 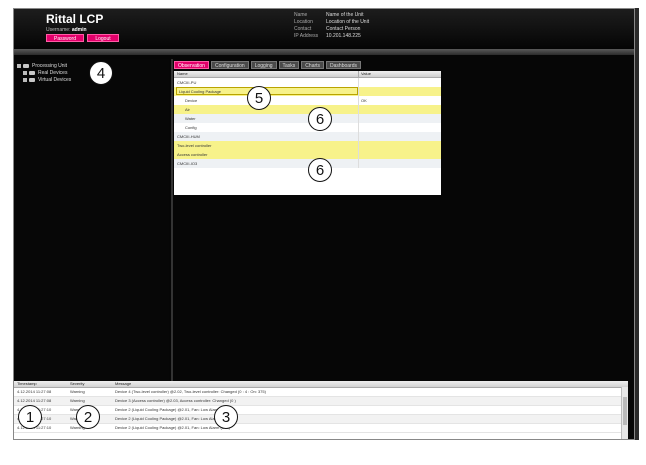 I want to click on grid-row: Config, so click(x=307, y=127).